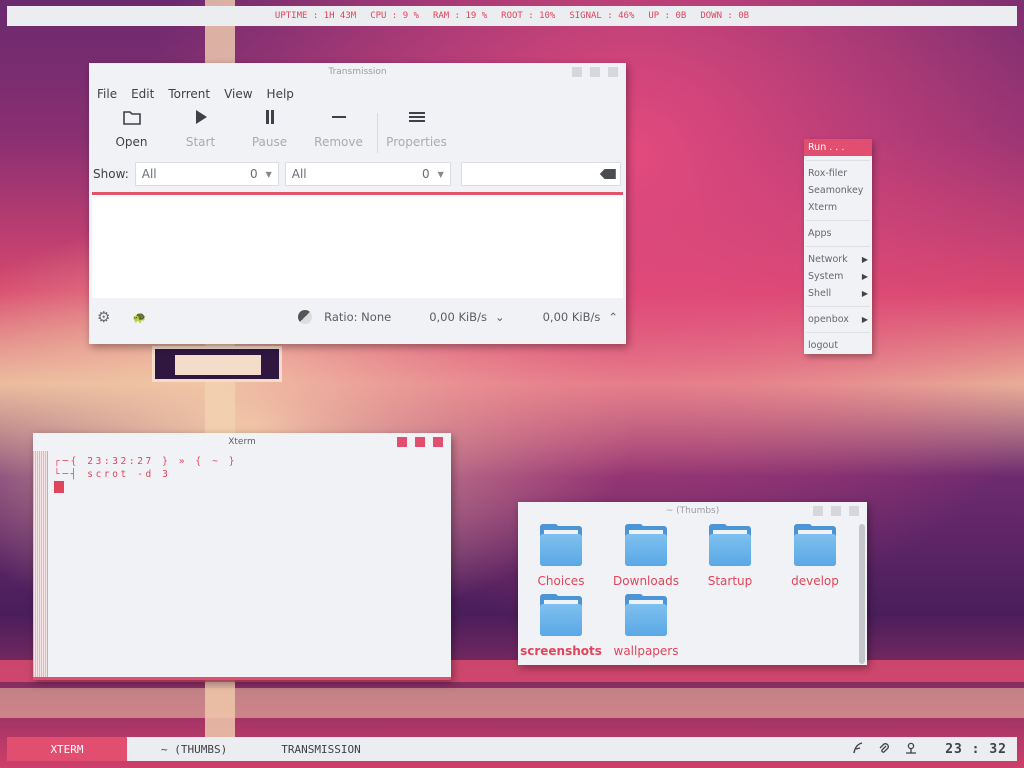 This screenshot has height=768, width=1024. I want to click on menu-item-openbox: openbox ▶, so click(838, 319).